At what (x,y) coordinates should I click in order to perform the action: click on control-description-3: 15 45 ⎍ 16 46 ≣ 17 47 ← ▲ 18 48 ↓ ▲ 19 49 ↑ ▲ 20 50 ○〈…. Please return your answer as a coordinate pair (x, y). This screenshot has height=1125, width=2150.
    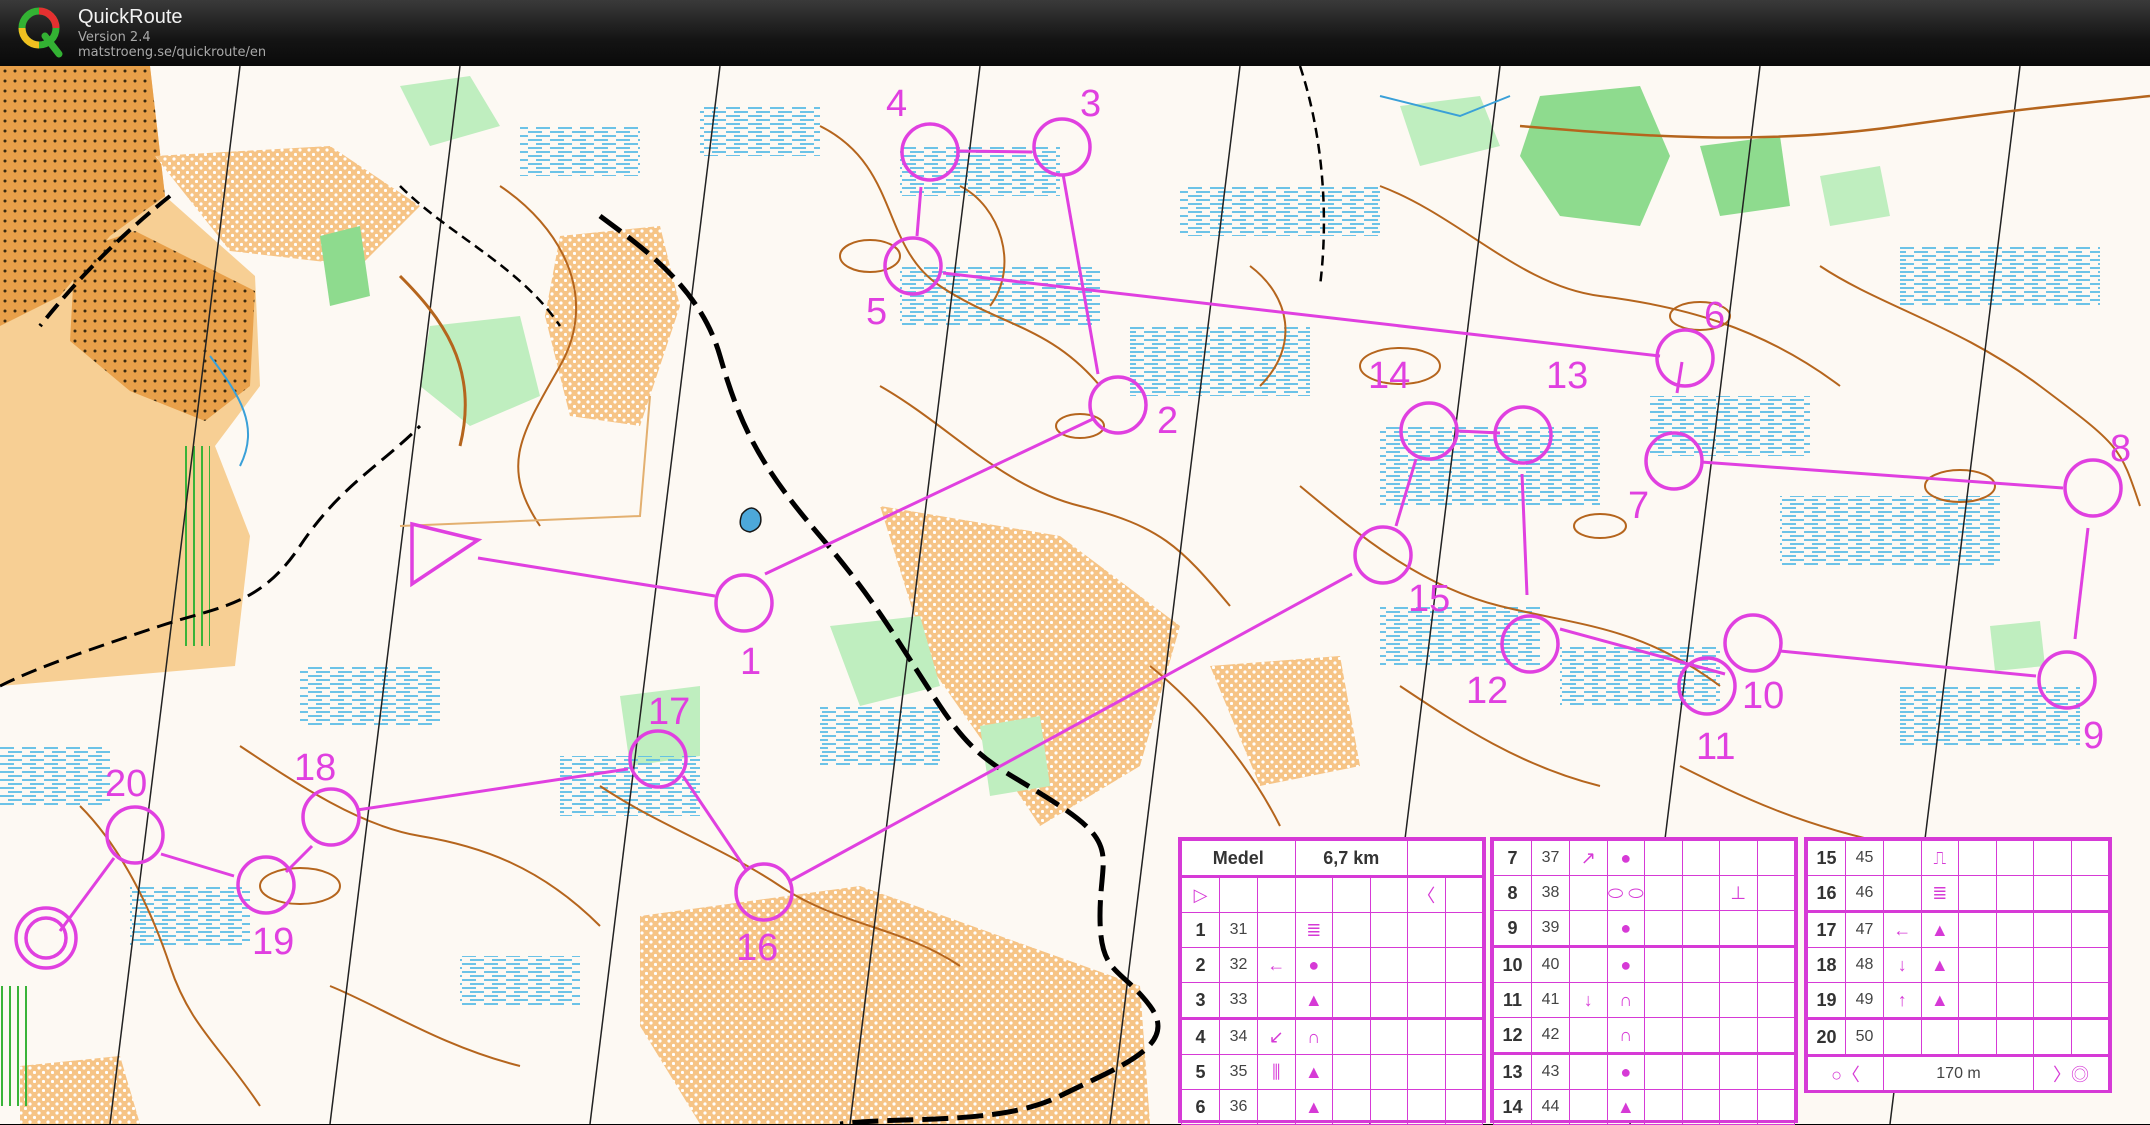
    Looking at the image, I should click on (1958, 965).